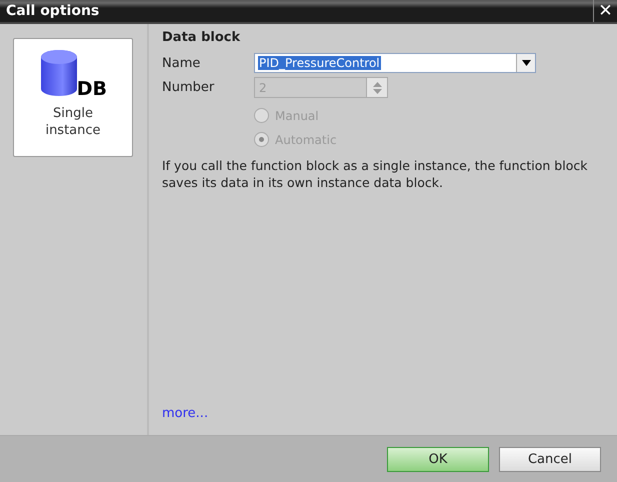 The image size is (617, 482). What do you see at coordinates (189, 87) in the screenshot?
I see `field-label: Number` at bounding box center [189, 87].